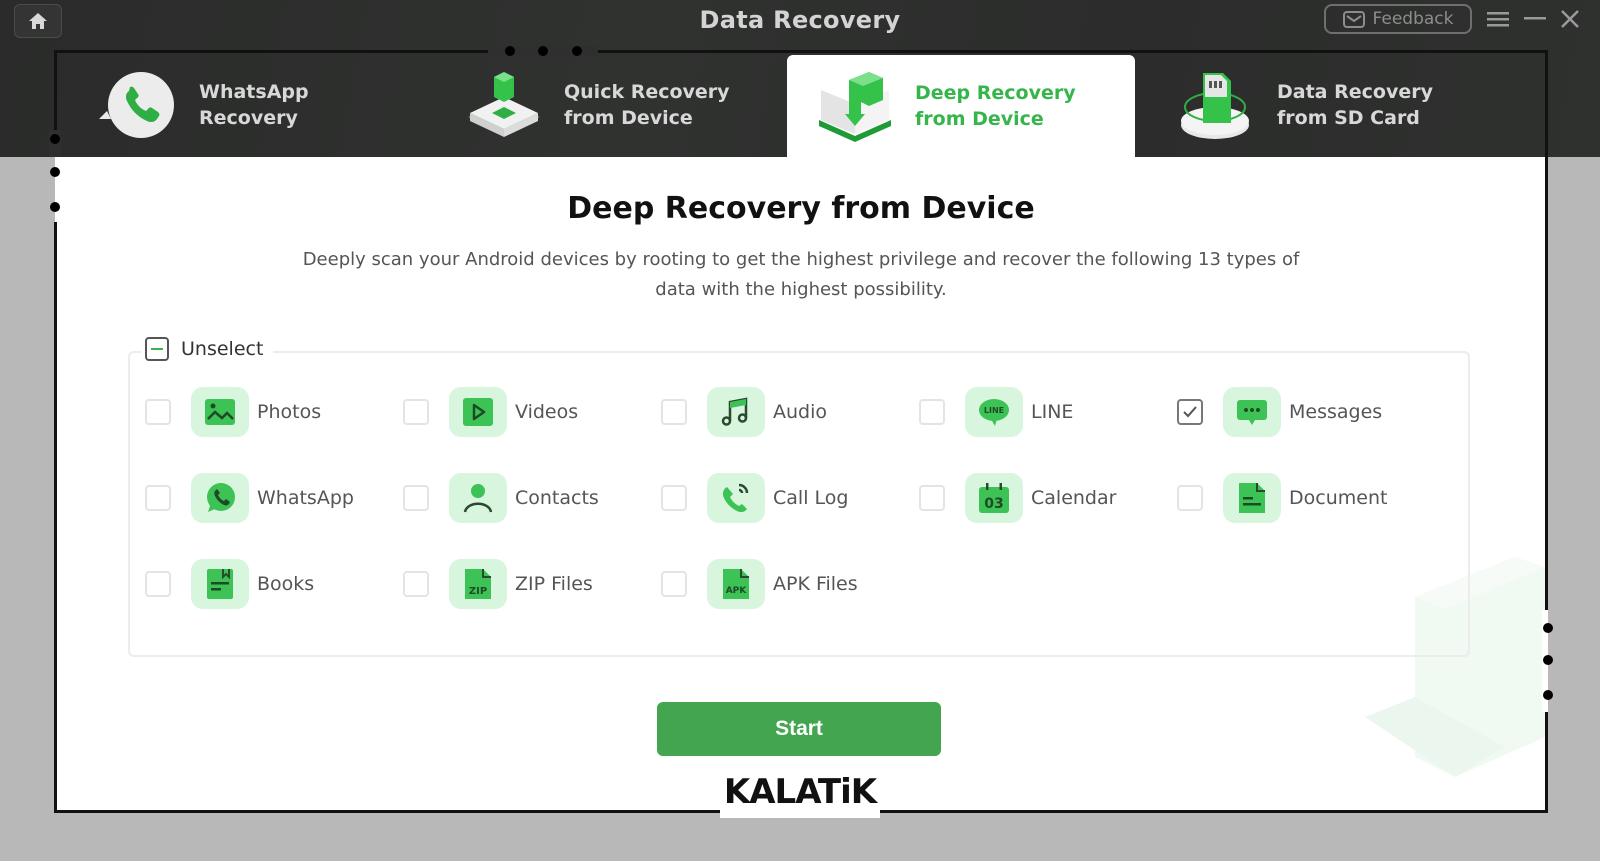  I want to click on feedback-button: Feedback, so click(1398, 19).